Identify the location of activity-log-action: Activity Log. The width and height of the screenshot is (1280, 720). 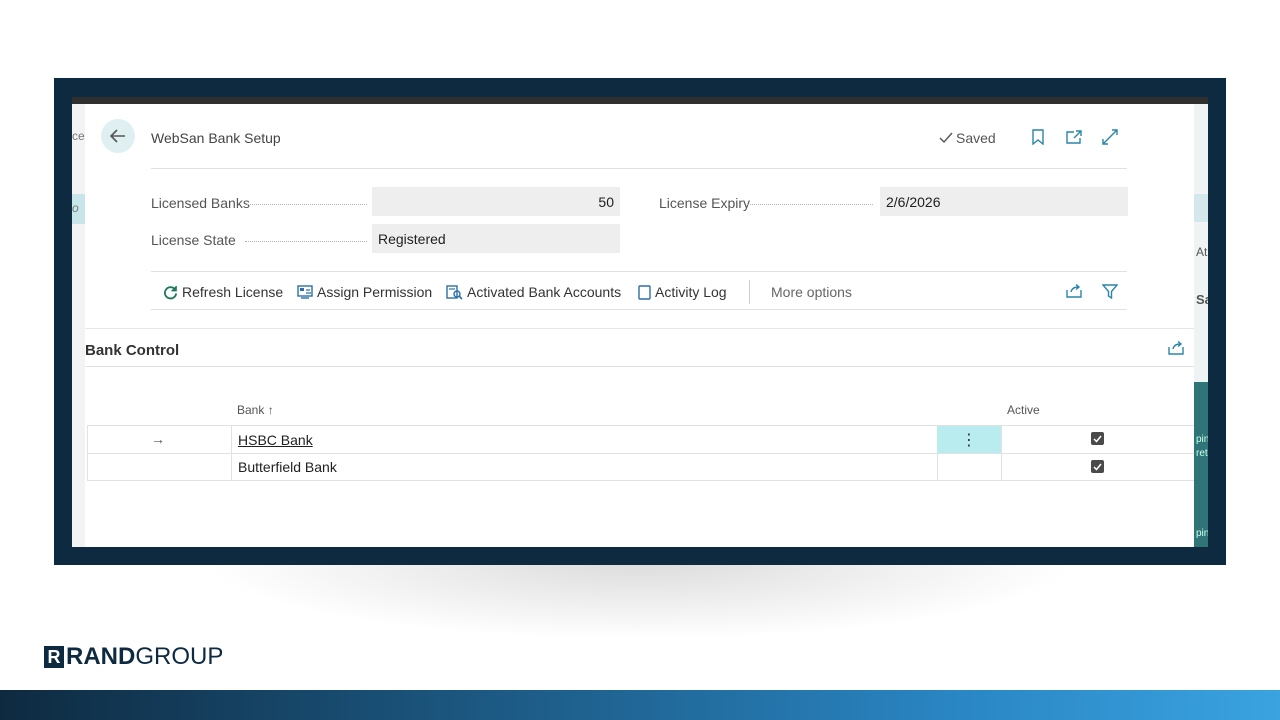
(682, 292).